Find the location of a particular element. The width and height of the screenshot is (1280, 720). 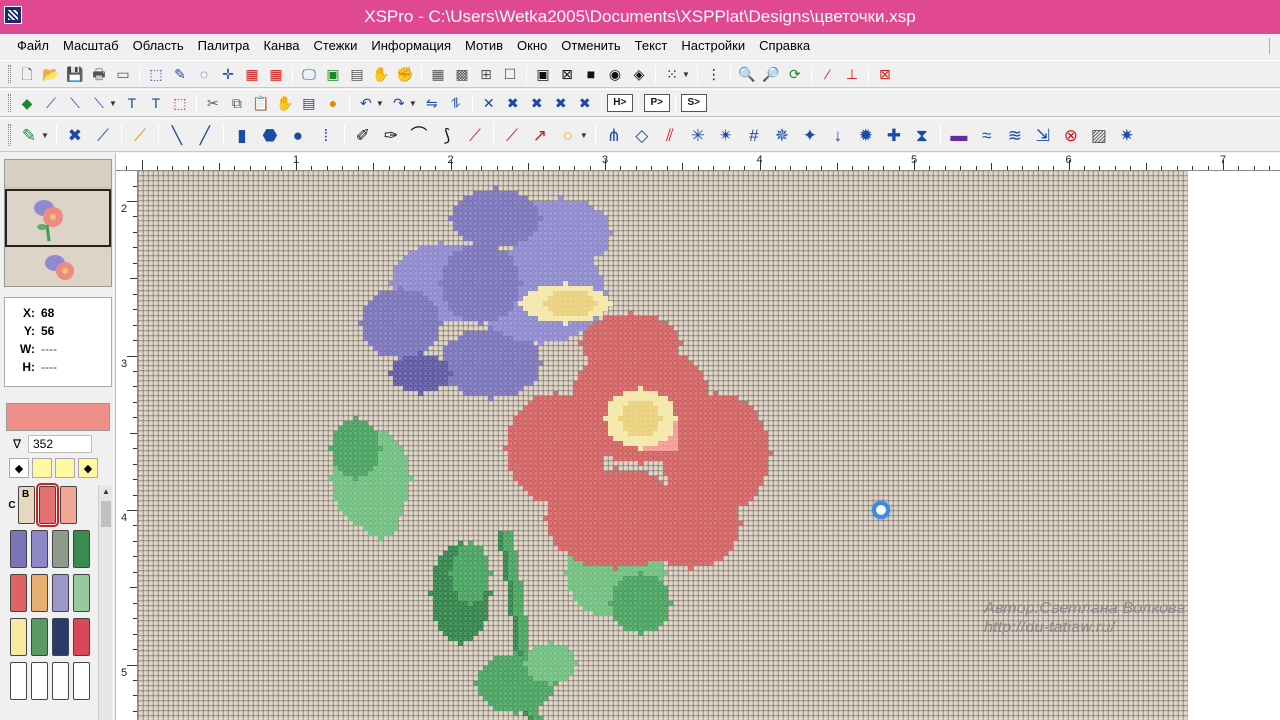

menu-info: Информация is located at coordinates (411, 46).